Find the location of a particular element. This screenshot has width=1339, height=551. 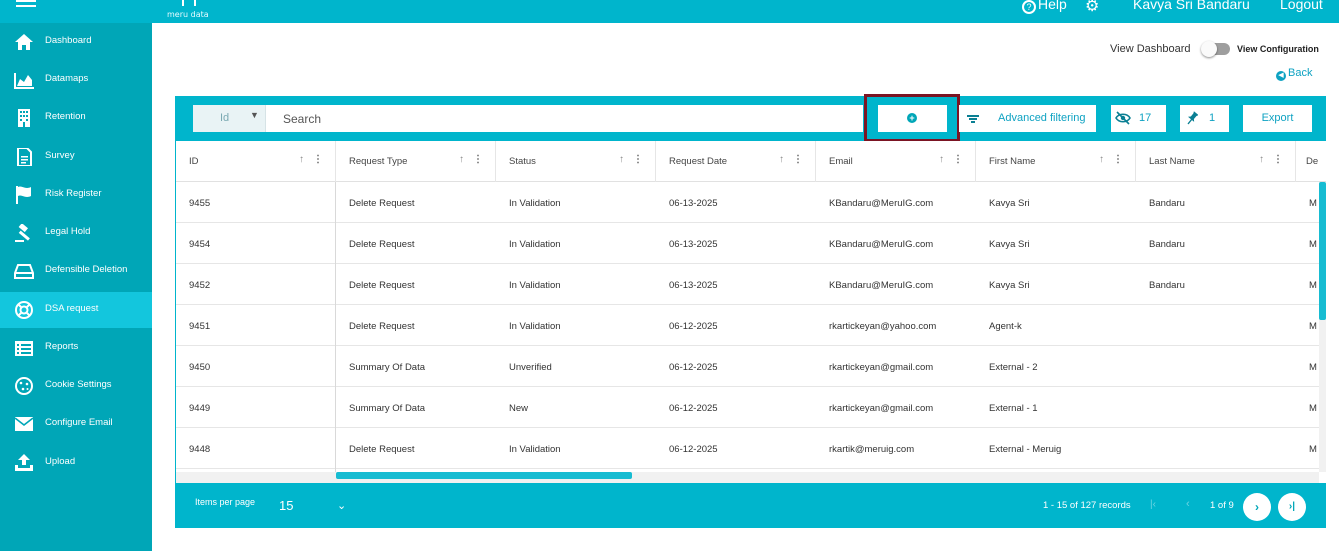

help-icon: ? is located at coordinates (1029, 7).